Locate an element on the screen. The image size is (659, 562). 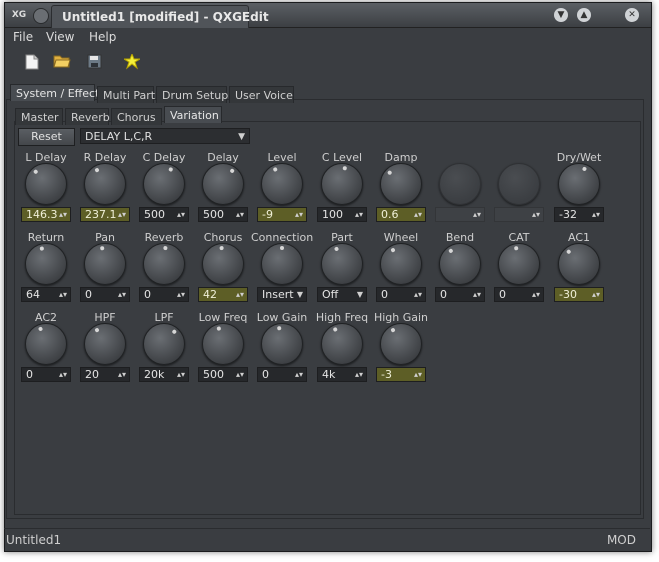
window-menu-icon is located at coordinates (41, 16).